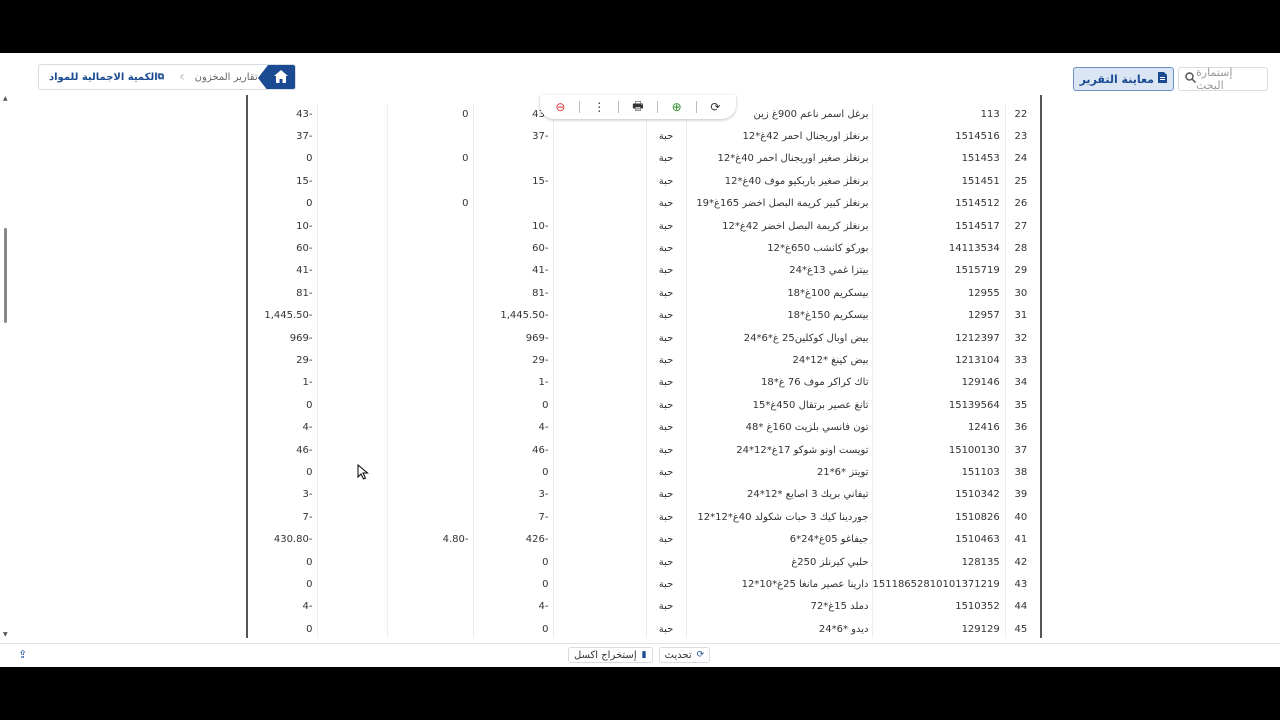 This screenshot has width=1280, height=720. Describe the element at coordinates (1021, 629) in the screenshot. I see `cell-row-number: 45` at that location.